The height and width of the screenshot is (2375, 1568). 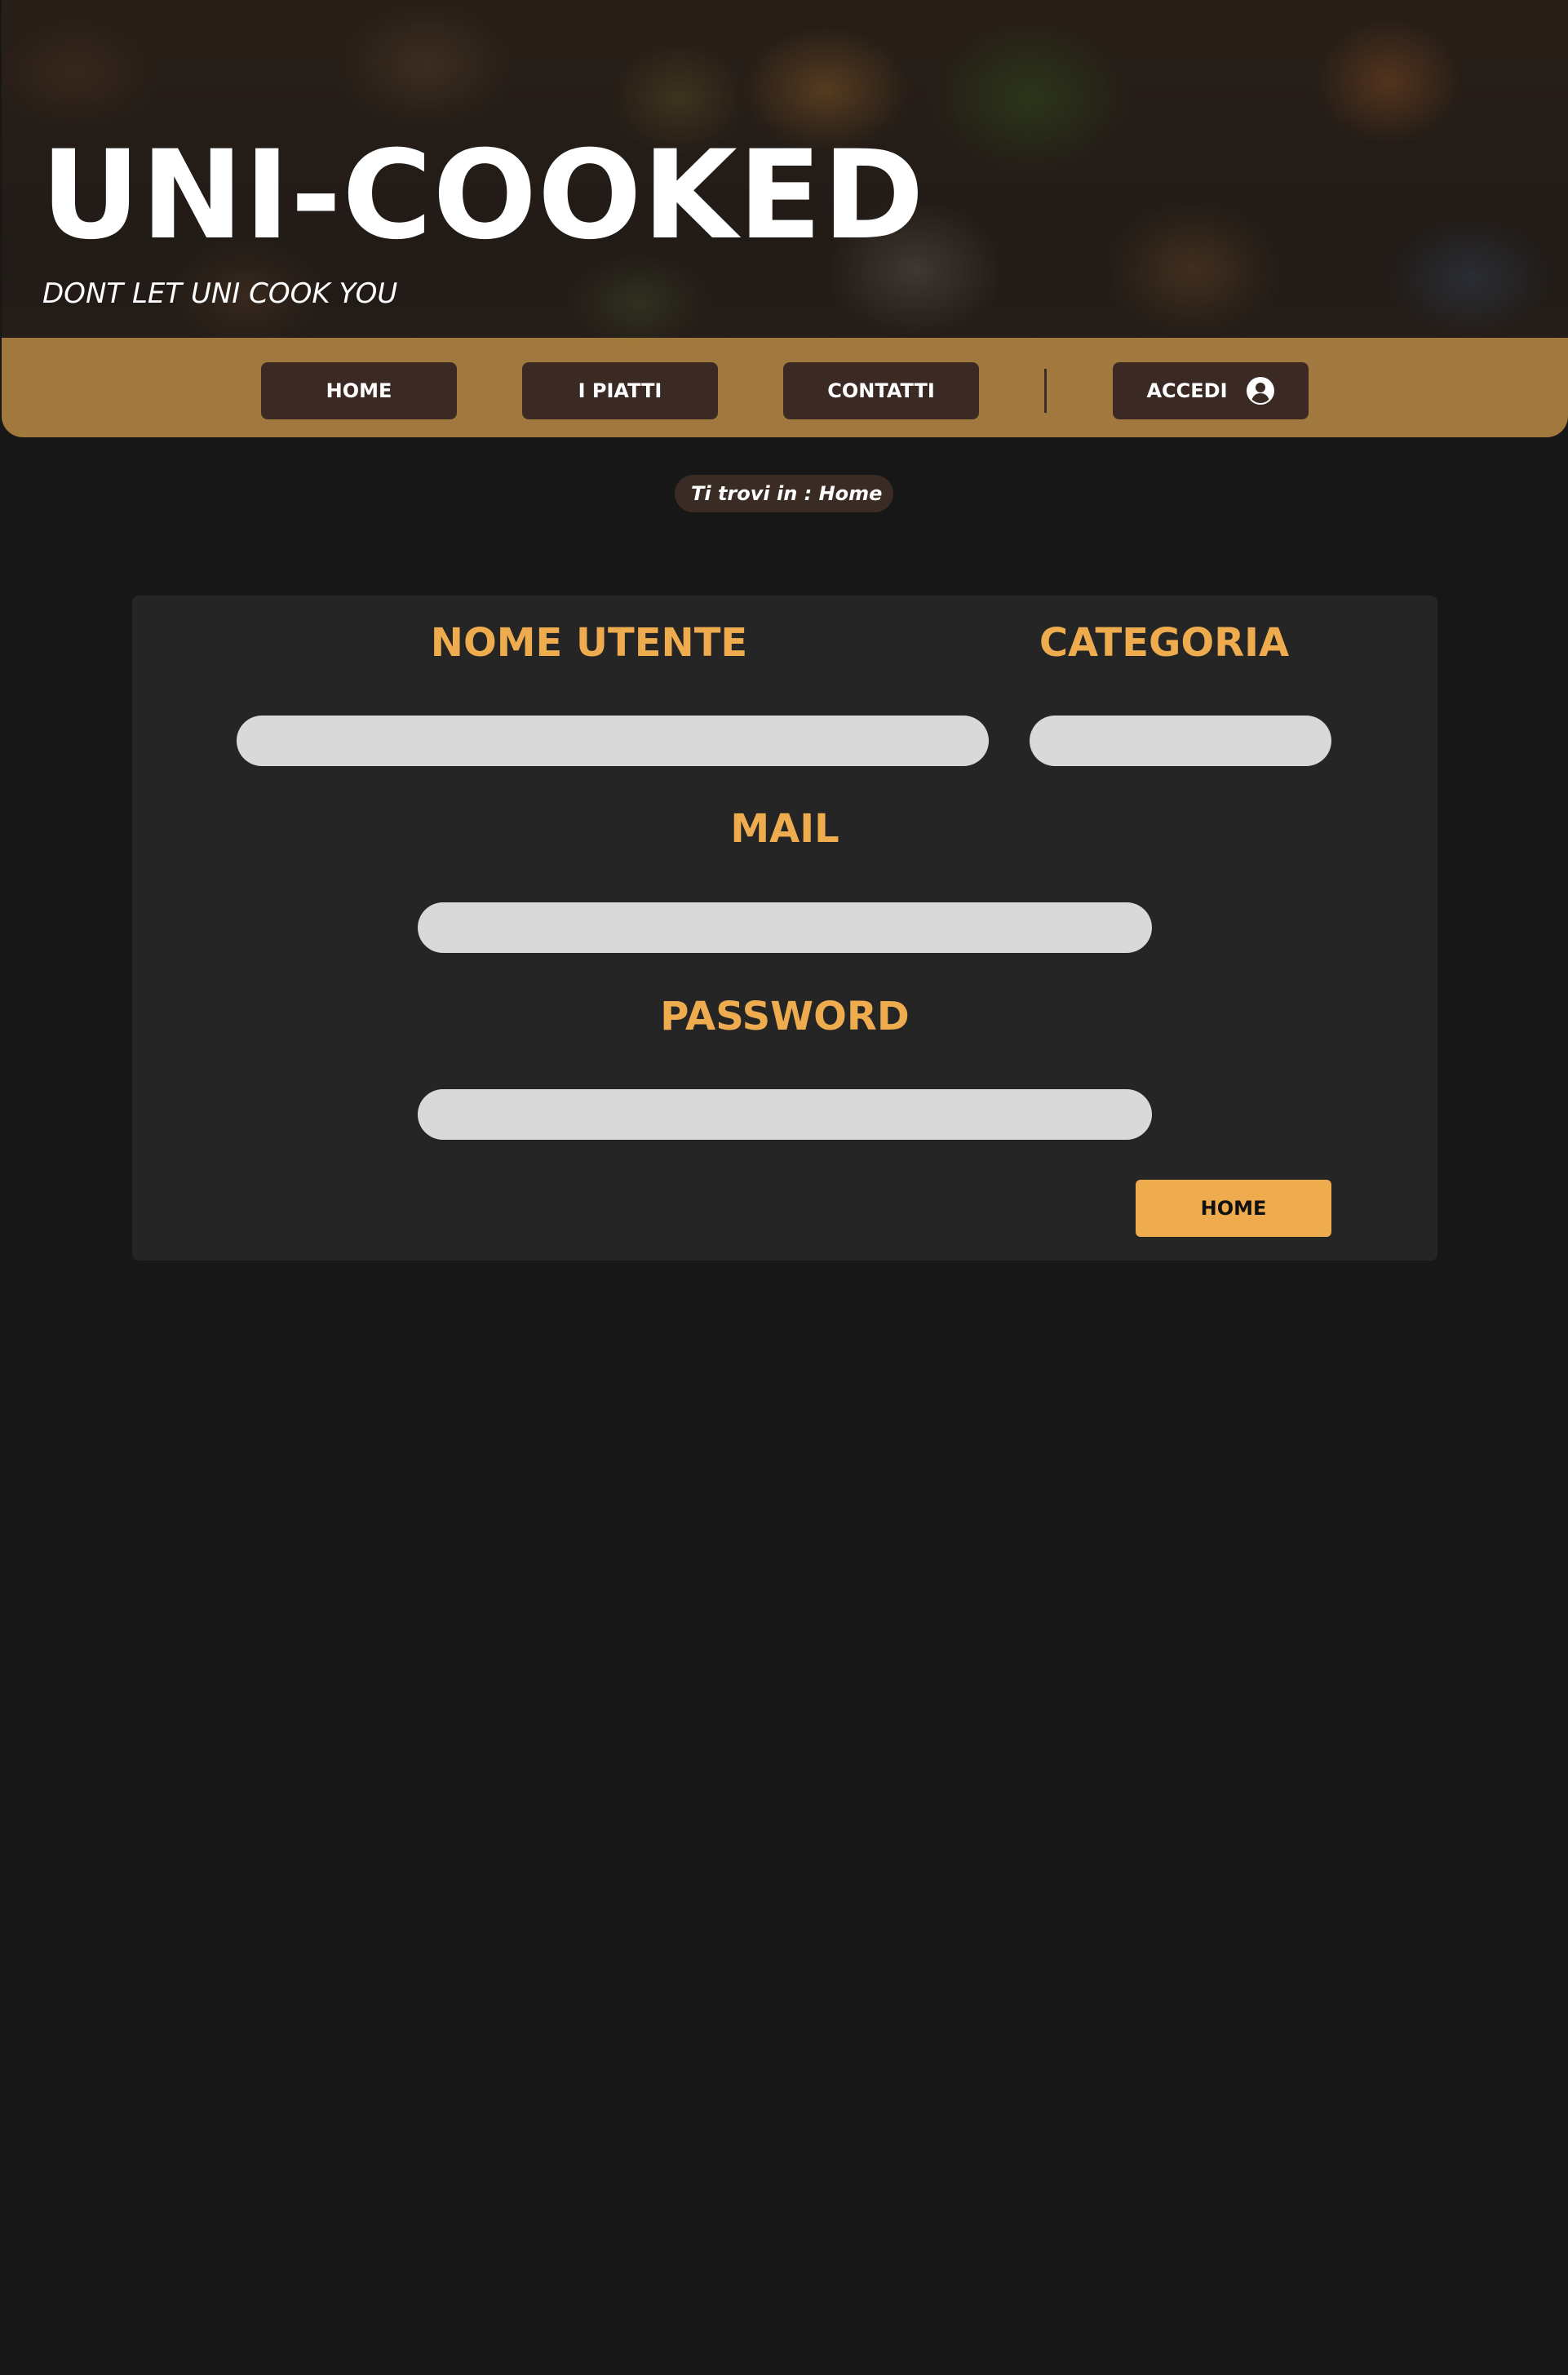 I want to click on mail-label: MAIL, so click(x=784, y=829).